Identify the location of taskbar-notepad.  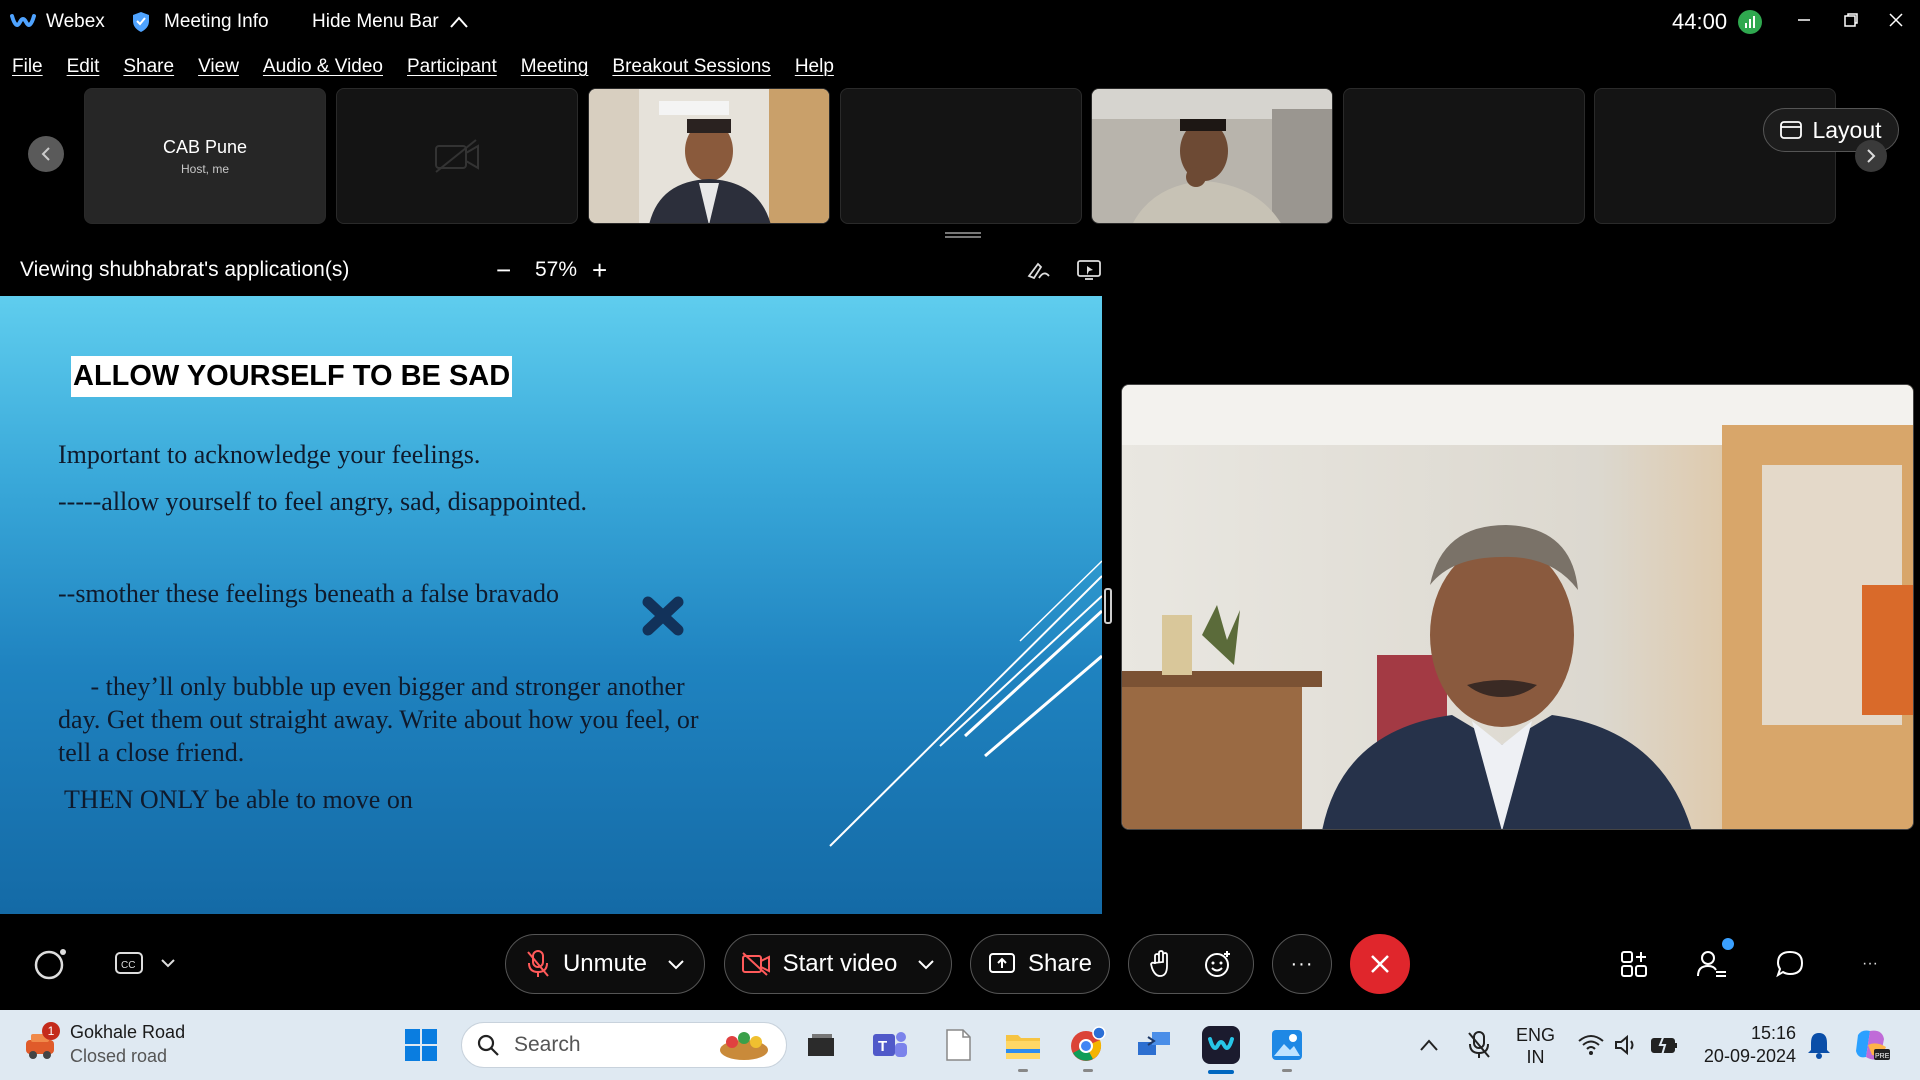
(958, 1045).